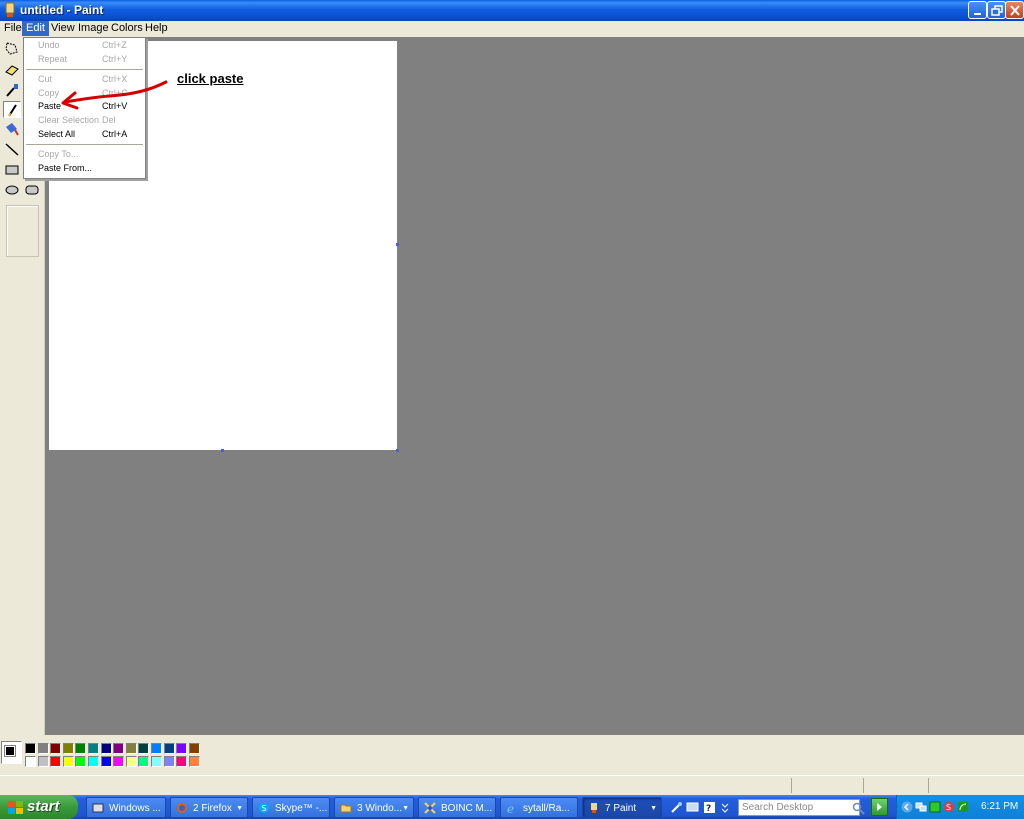  I want to click on folder-icon, so click(346, 808).